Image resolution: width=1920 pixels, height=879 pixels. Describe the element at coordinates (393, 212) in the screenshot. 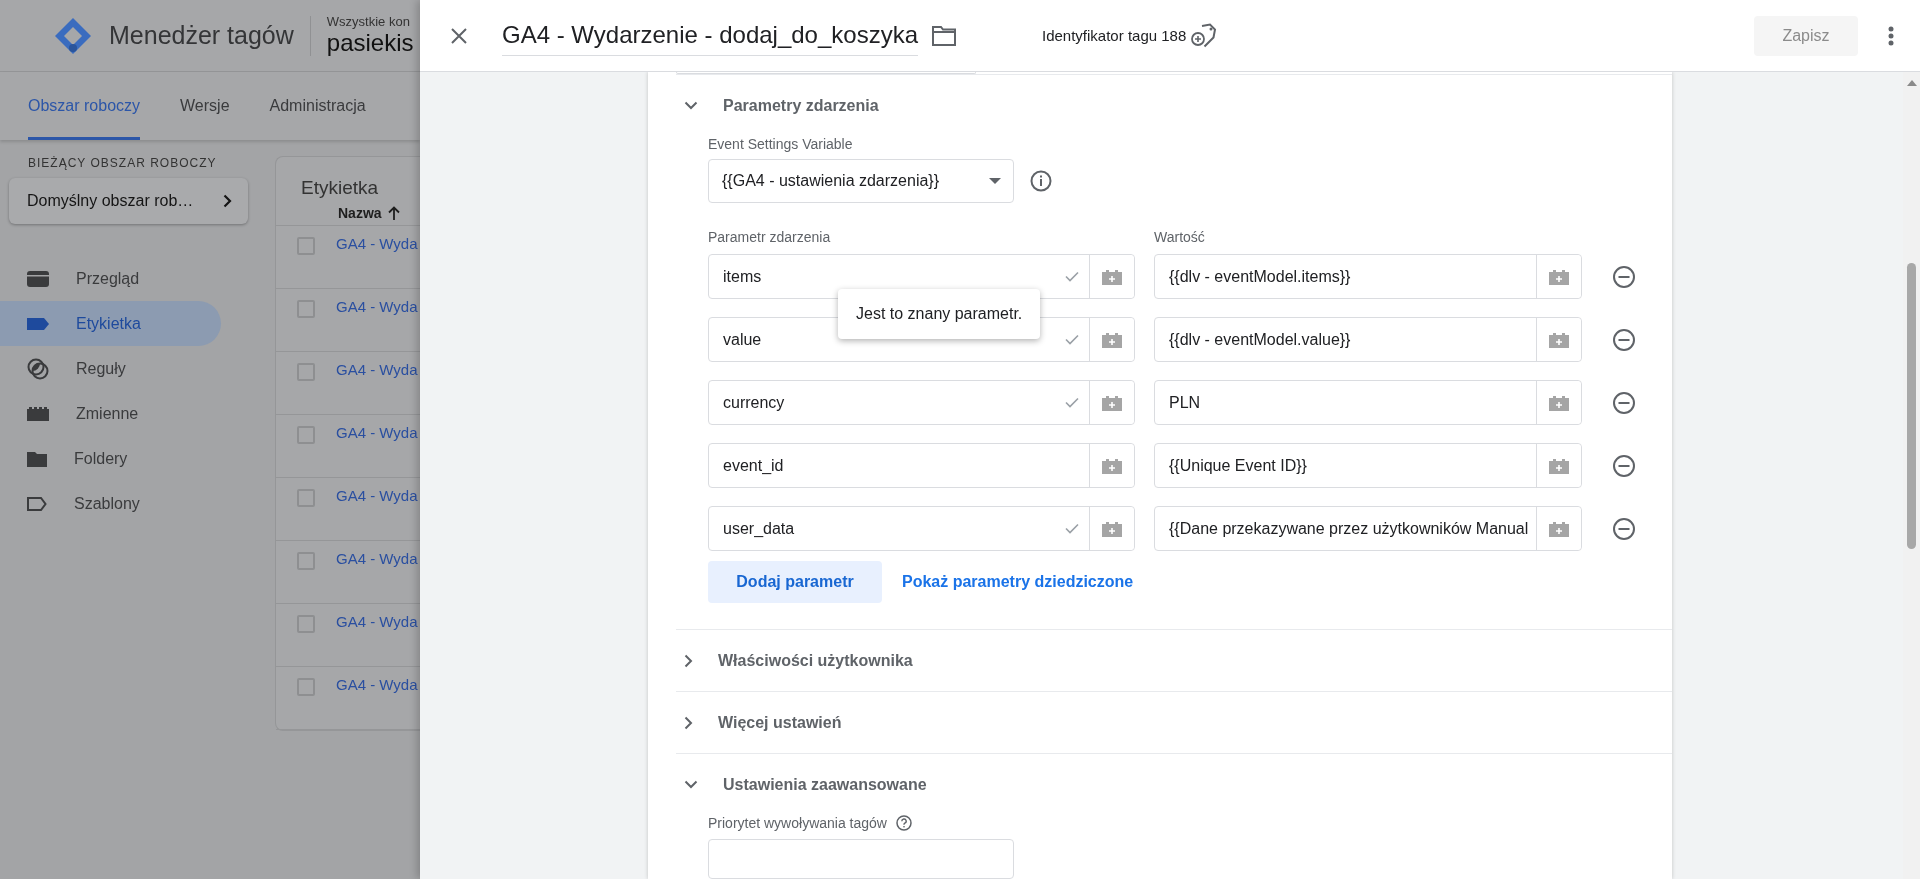

I see `sort-up-arrow-icon` at that location.